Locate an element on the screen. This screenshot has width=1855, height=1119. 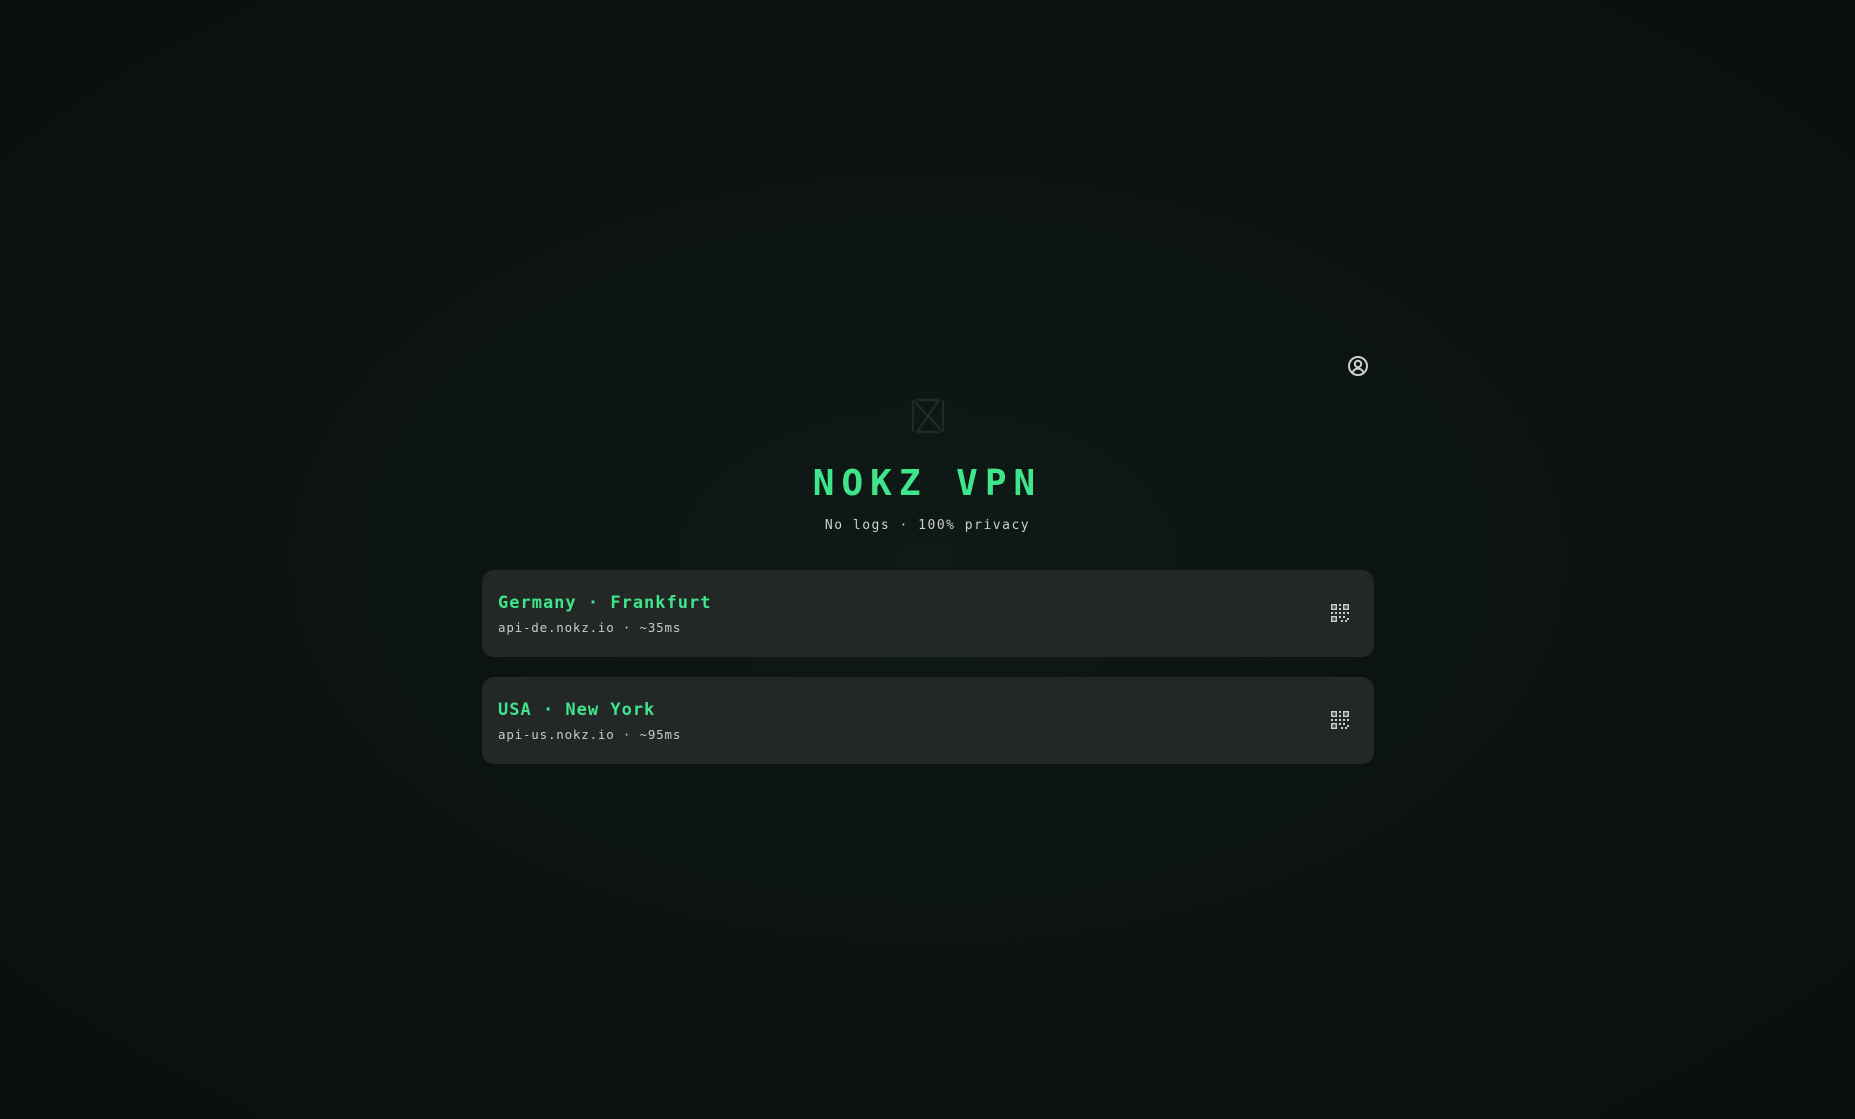
server-name: Germany · Frankfurt is located at coordinates (605, 603).